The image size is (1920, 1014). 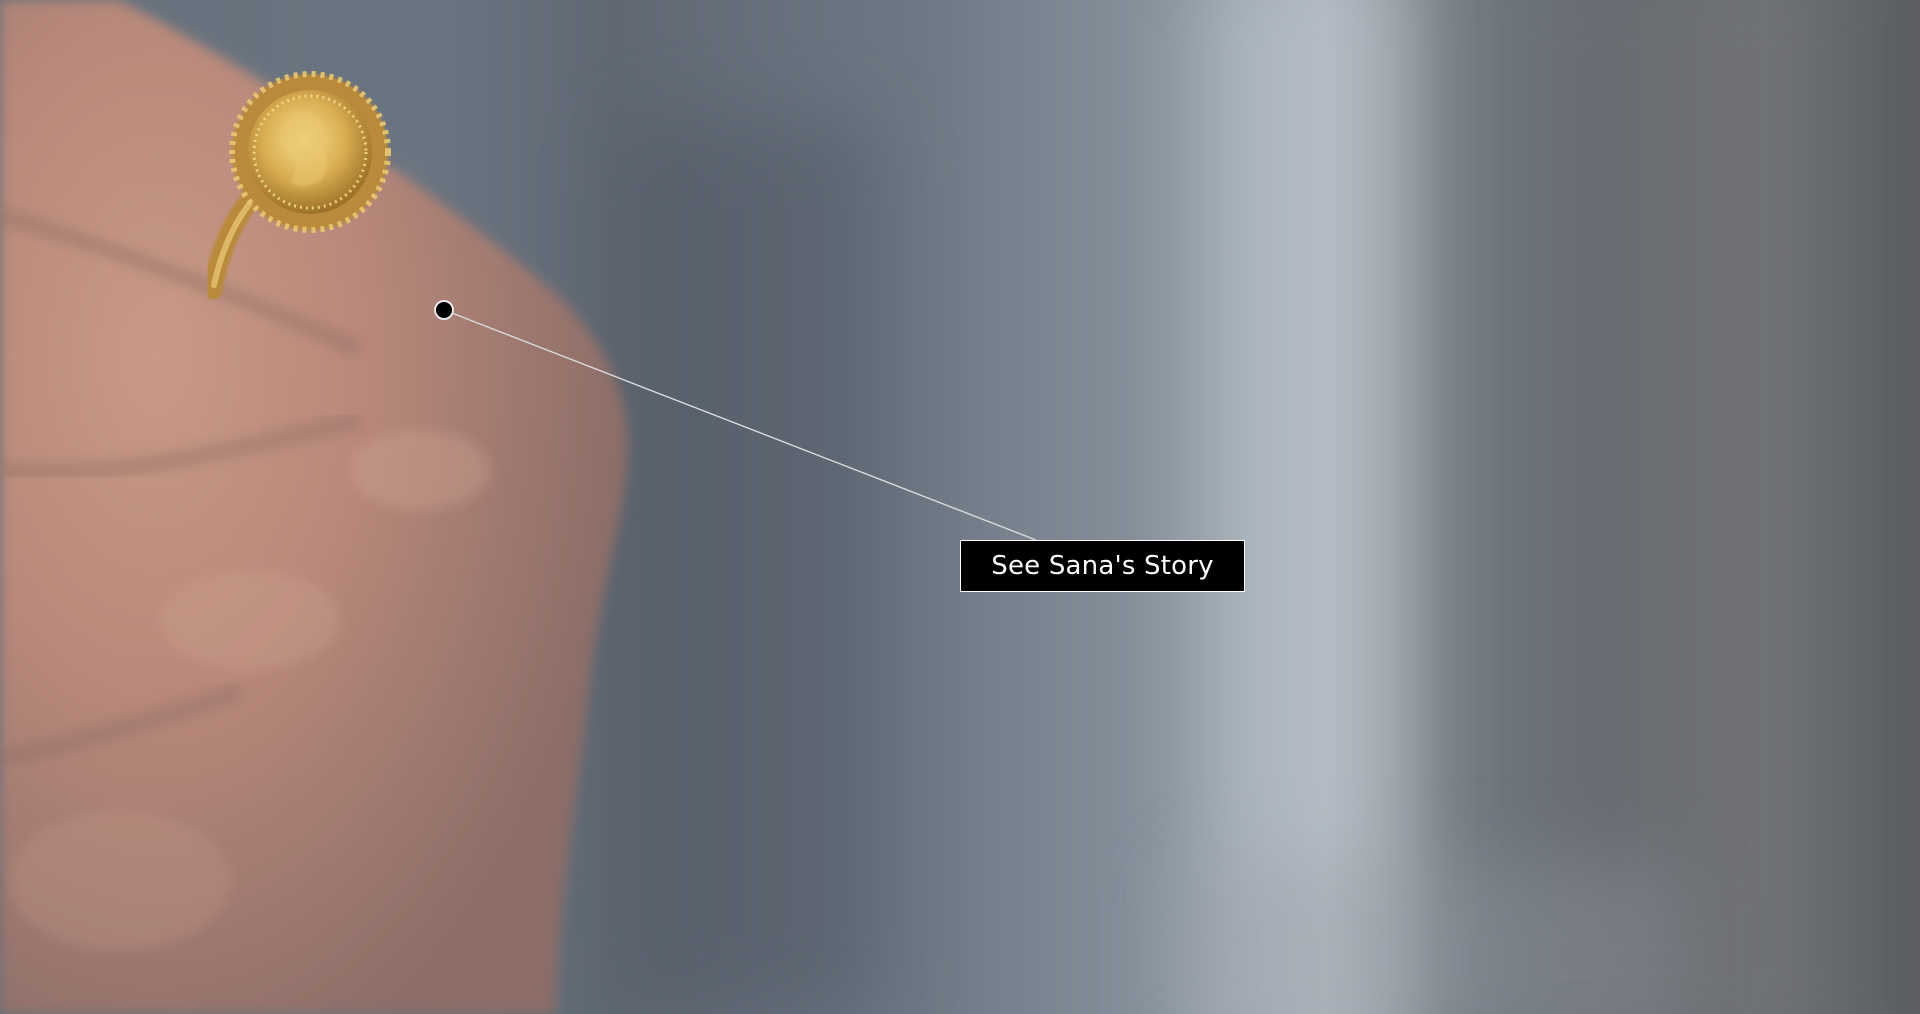 What do you see at coordinates (1102, 566) in the screenshot?
I see `see-story-button: See Sana's Story` at bounding box center [1102, 566].